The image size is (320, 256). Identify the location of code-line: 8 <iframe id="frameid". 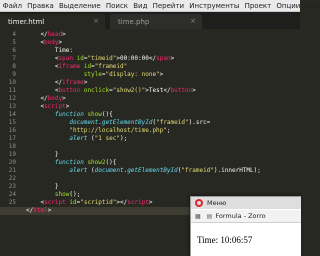
(70, 66).